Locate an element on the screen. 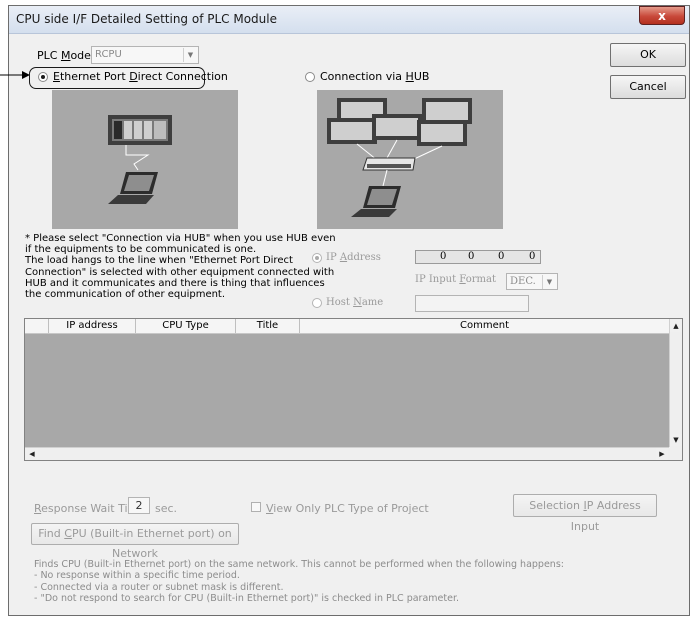 Image resolution: width=693 pixels, height=619 pixels. close-icon: x is located at coordinates (662, 16).